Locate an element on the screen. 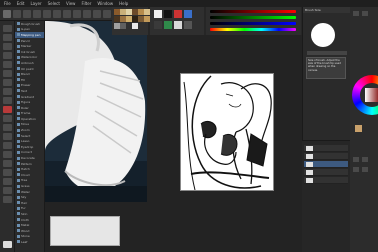 The image size is (378, 252). menu-view: View is located at coordinates (71, 3).